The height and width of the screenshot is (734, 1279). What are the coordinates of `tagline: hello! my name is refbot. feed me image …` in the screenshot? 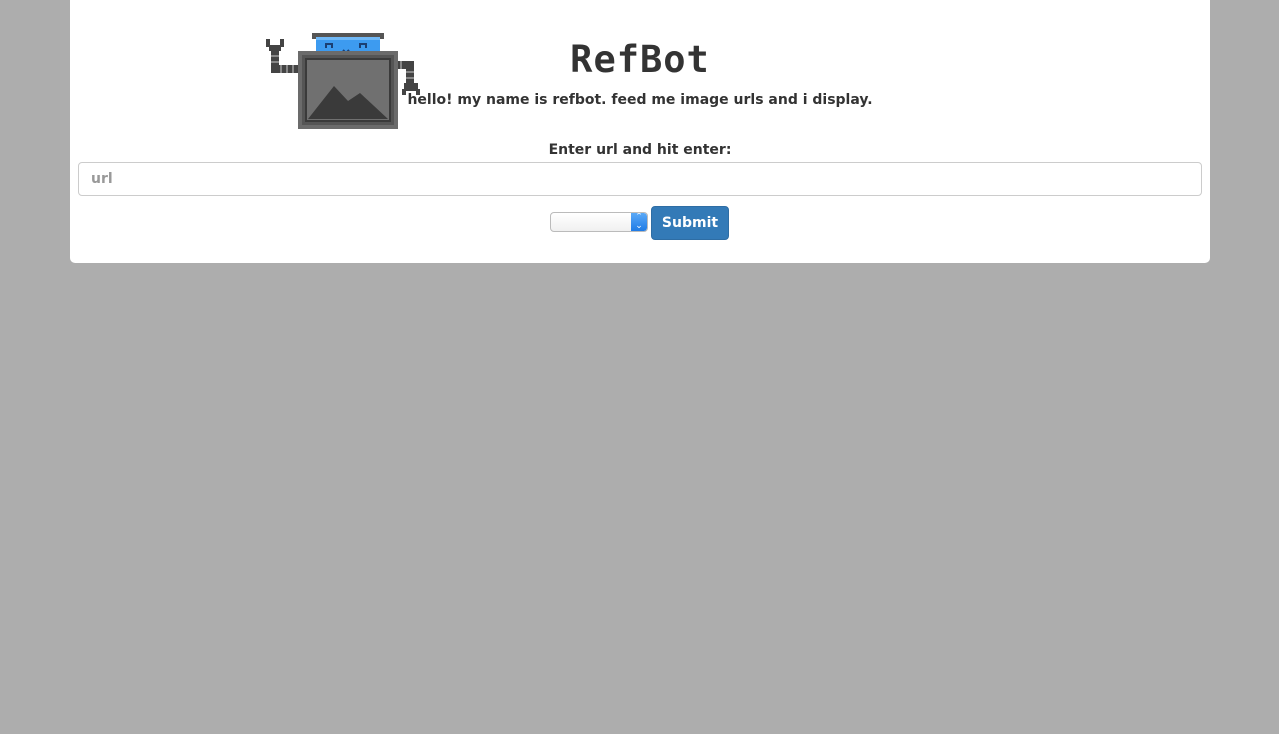 It's located at (640, 100).